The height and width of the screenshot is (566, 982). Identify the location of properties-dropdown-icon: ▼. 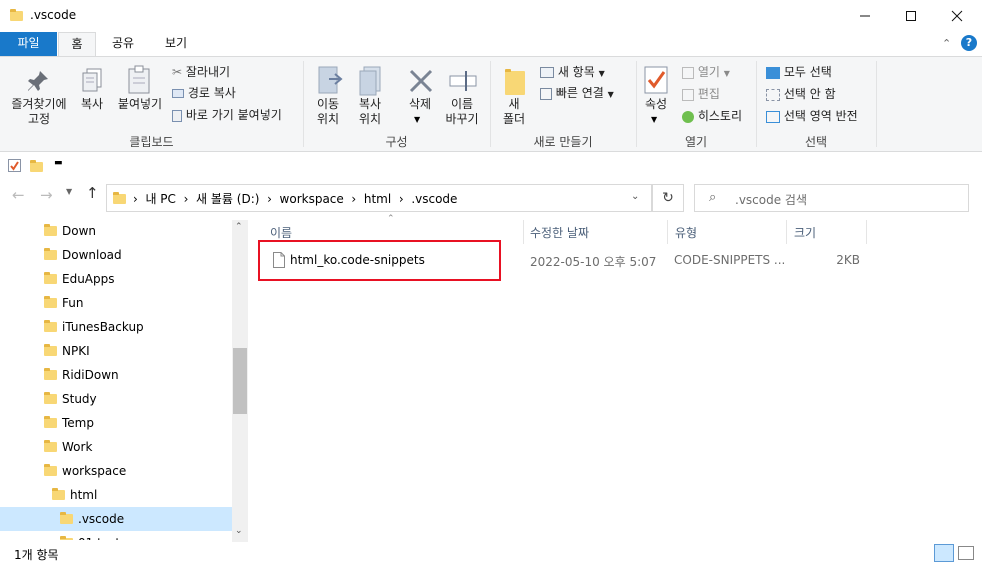
(654, 119).